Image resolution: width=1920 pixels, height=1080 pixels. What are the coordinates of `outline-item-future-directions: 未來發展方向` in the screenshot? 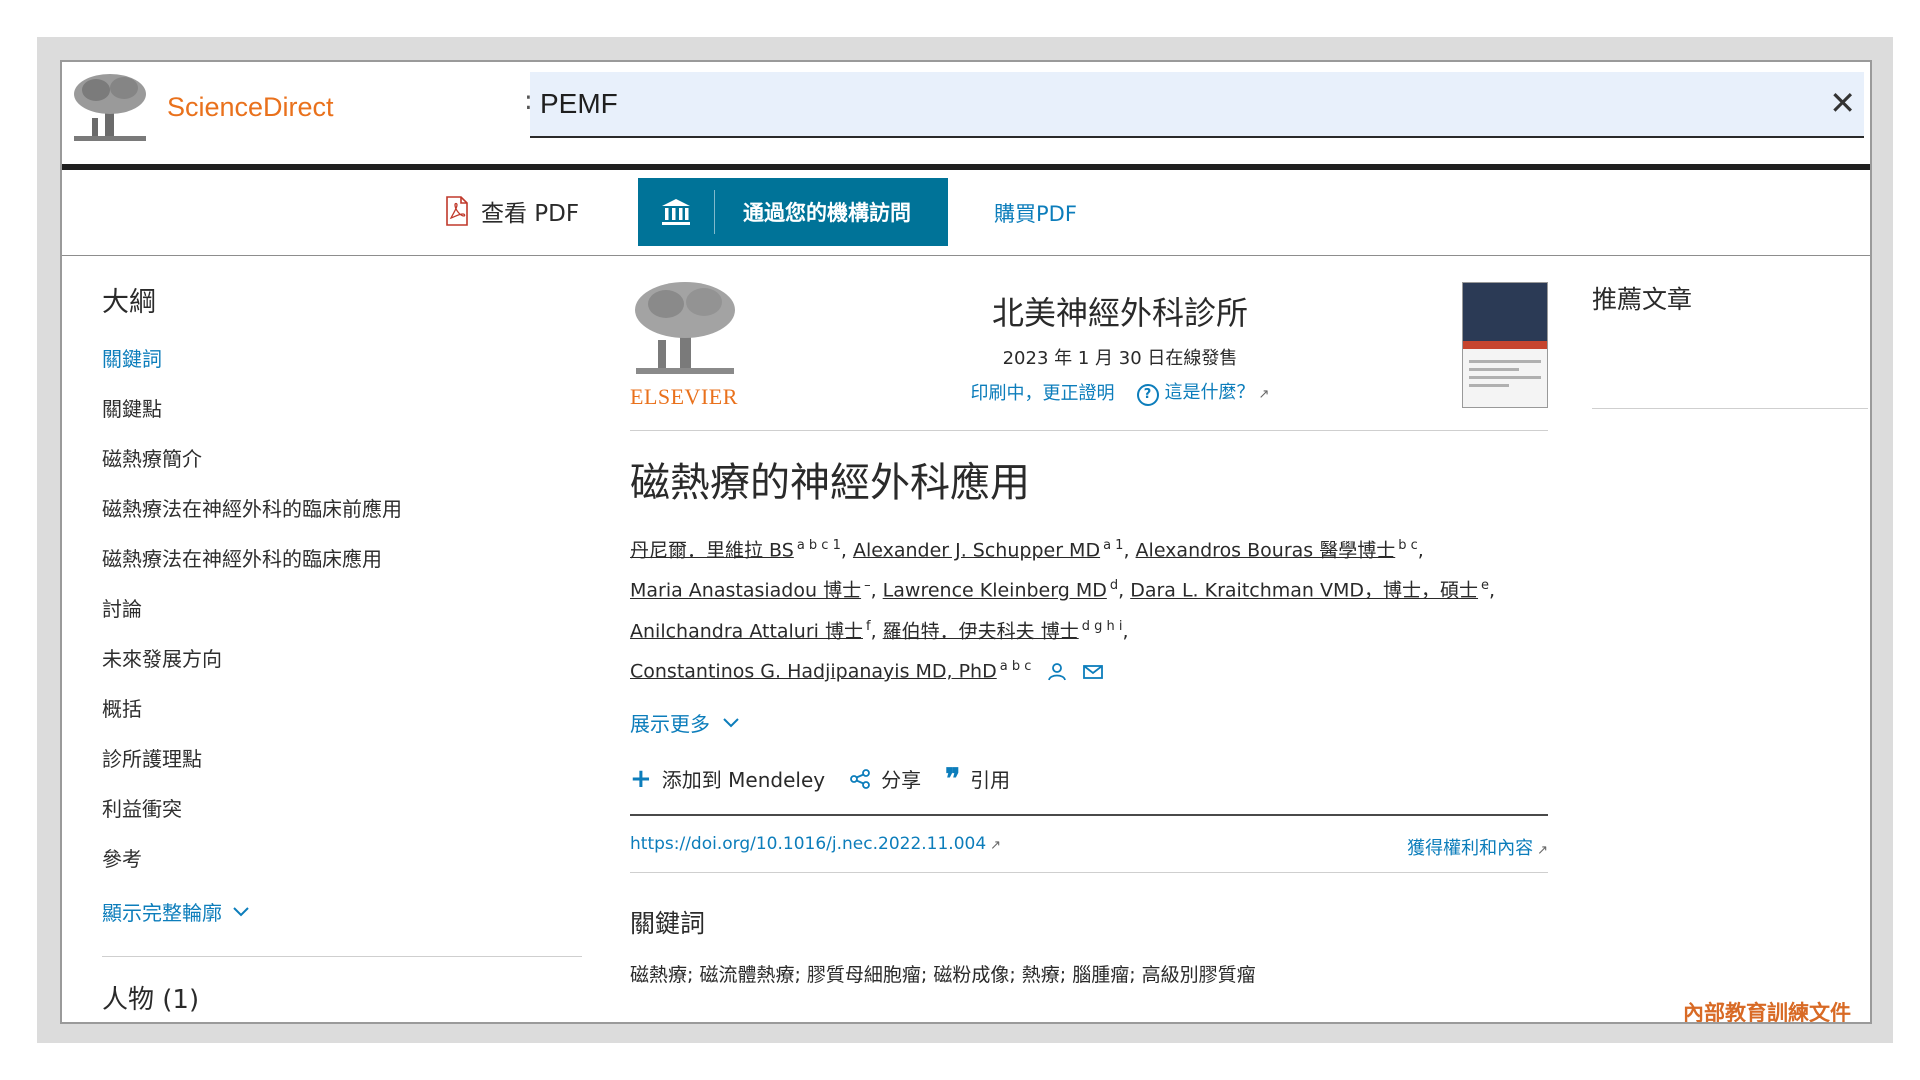 It's located at (347, 670).